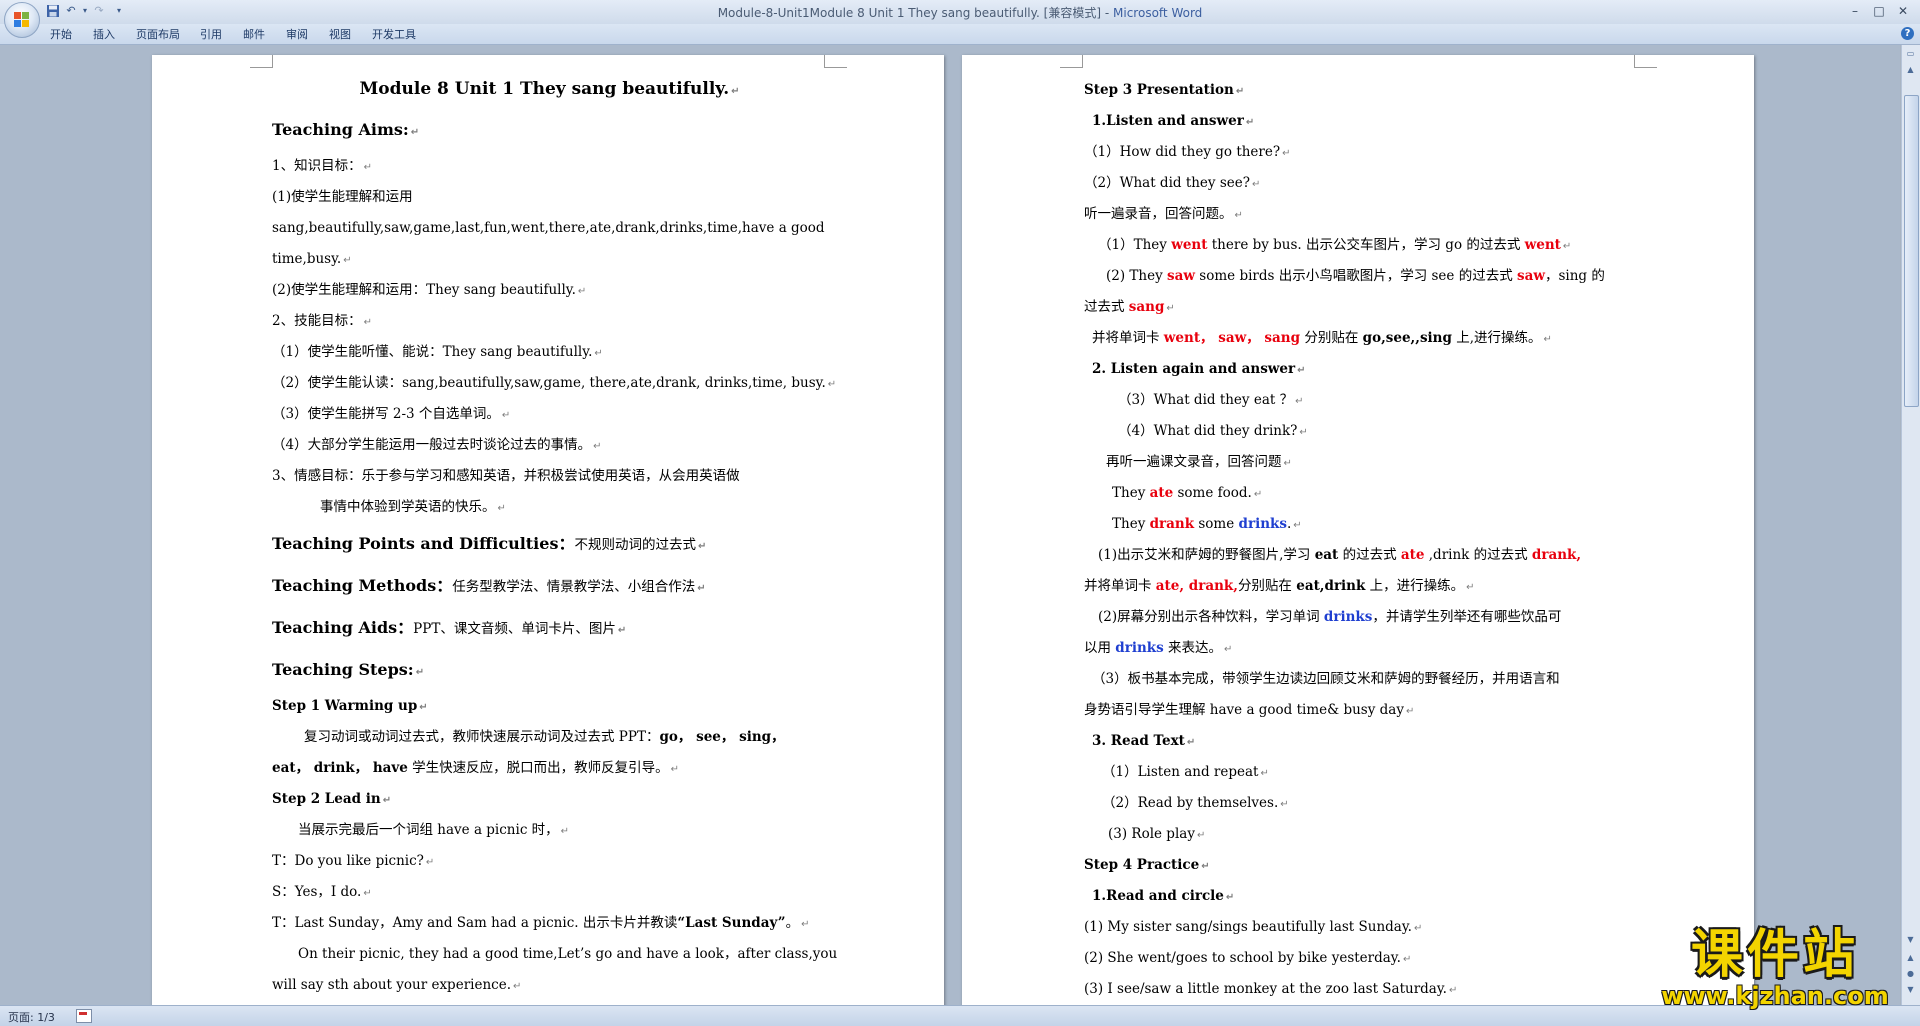  Describe the element at coordinates (31, 1017) in the screenshot. I see `page-count: 页面: 1/3` at that location.